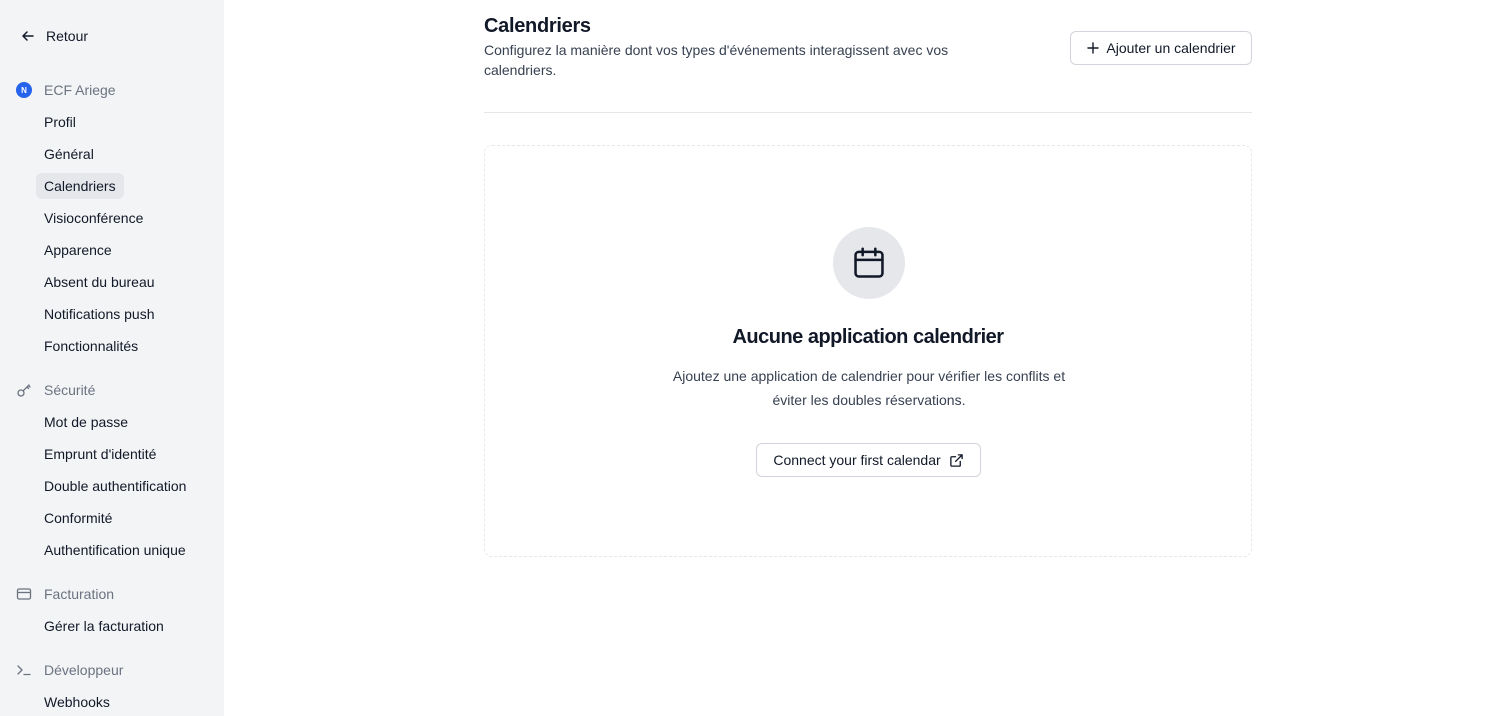 This screenshot has height=716, width=1512. What do you see at coordinates (100, 454) in the screenshot?
I see `sidebar-item-emprunt-identite: Emprunt d'identité` at bounding box center [100, 454].